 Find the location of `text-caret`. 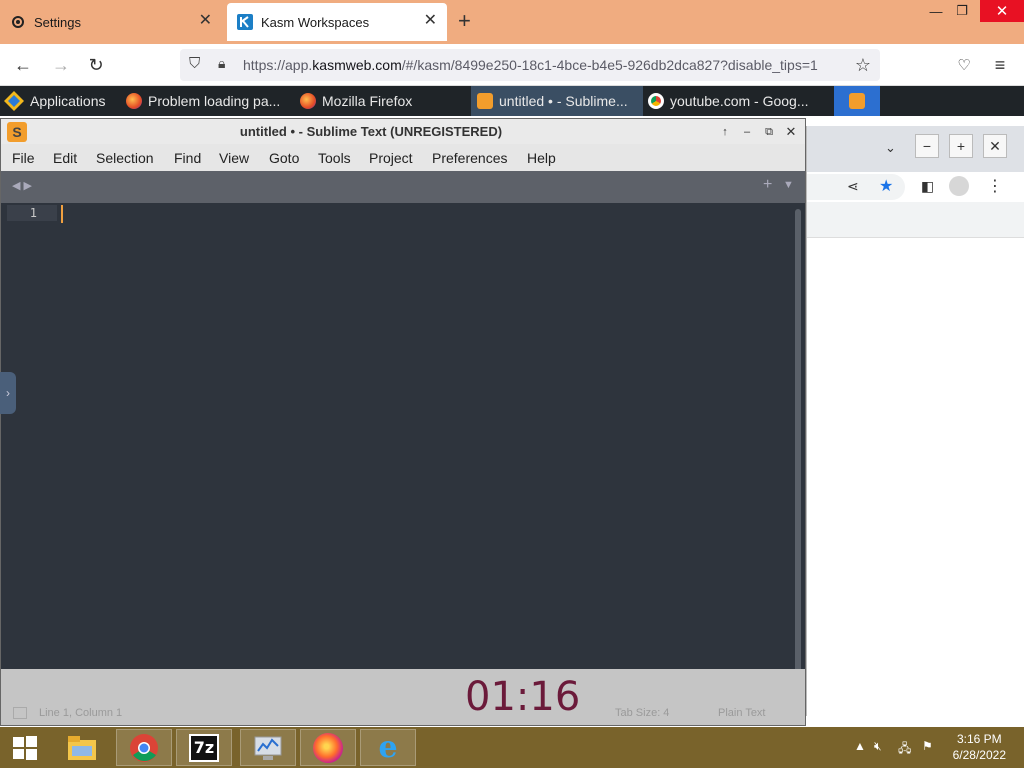

text-caret is located at coordinates (62, 214).